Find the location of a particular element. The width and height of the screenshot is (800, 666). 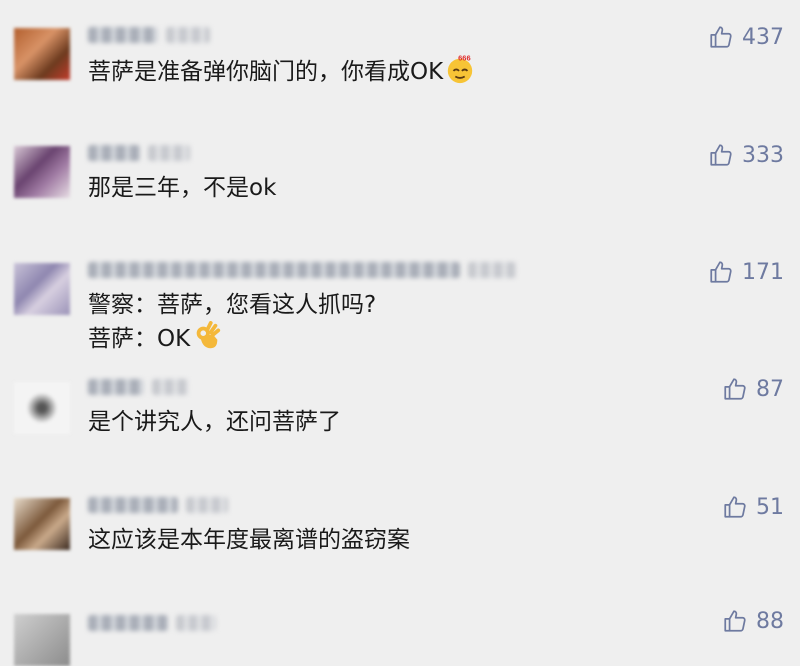

comment-line: 菩萨：OK is located at coordinates (232, 338).